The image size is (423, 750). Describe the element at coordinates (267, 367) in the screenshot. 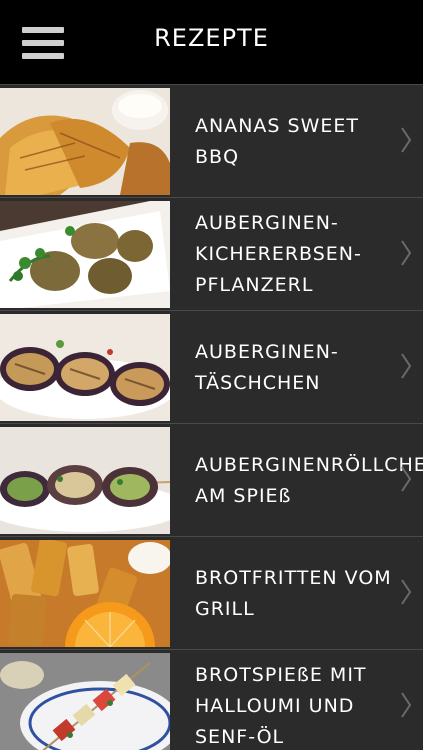

I see `recipe-title: AUBERGINEN- TÄSCHCHEN` at that location.